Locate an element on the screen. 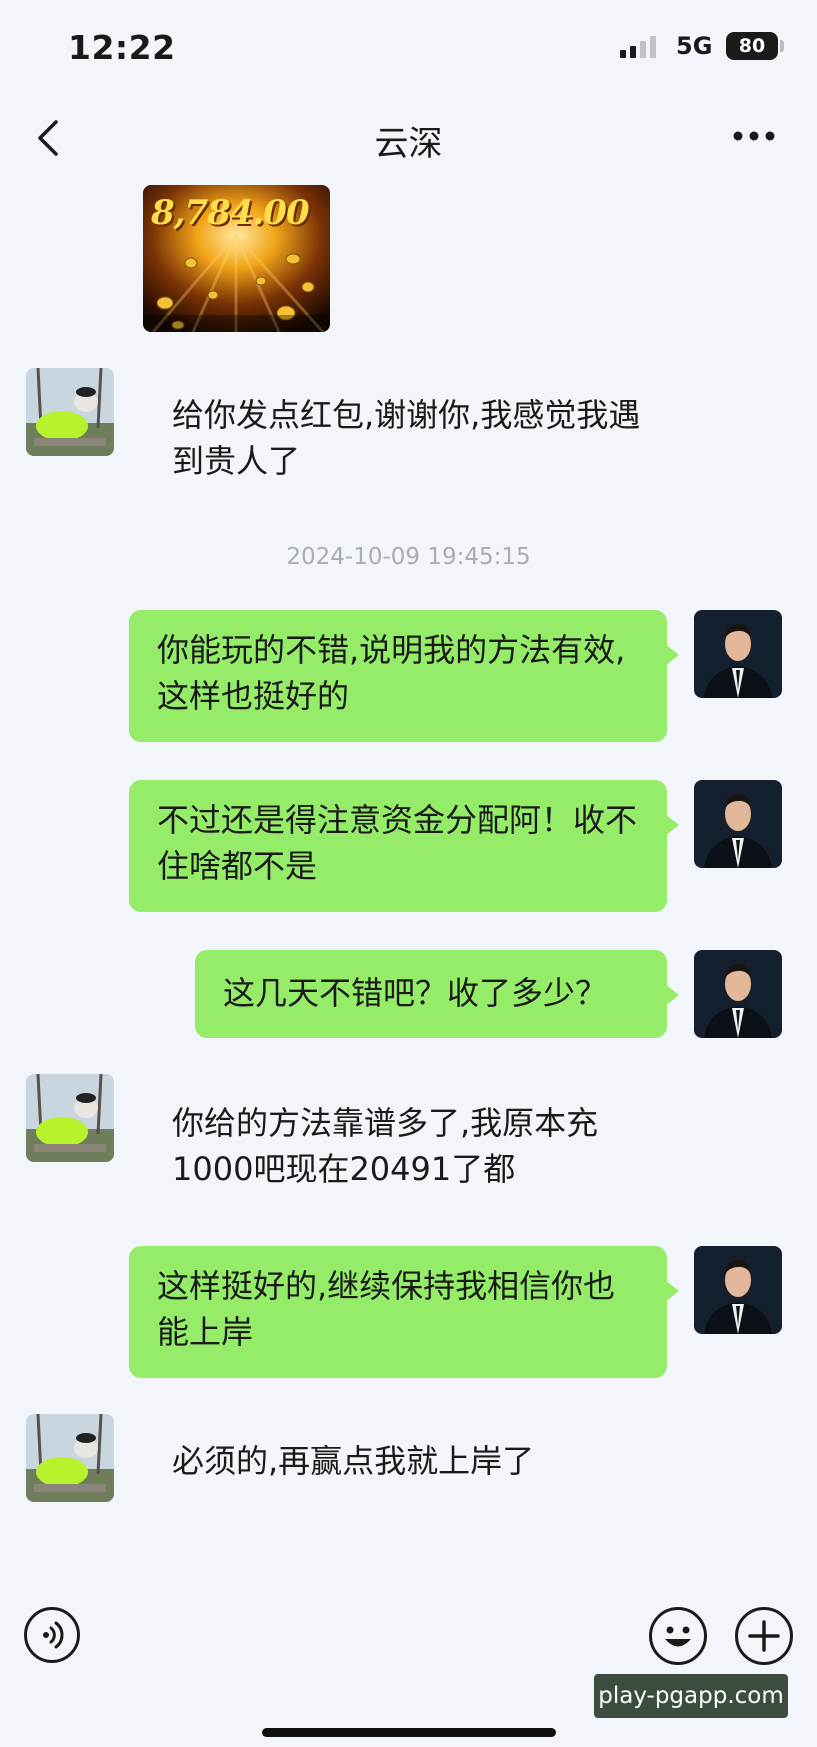  more-button is located at coordinates (756, 136).